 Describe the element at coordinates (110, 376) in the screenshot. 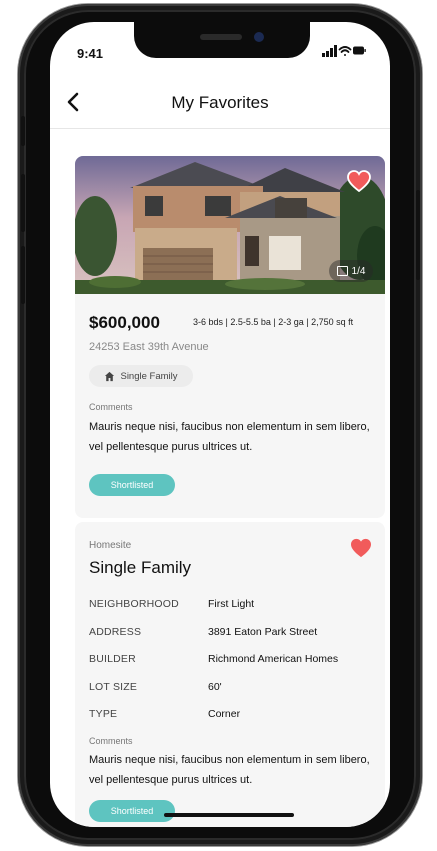

I see `home-icon` at that location.